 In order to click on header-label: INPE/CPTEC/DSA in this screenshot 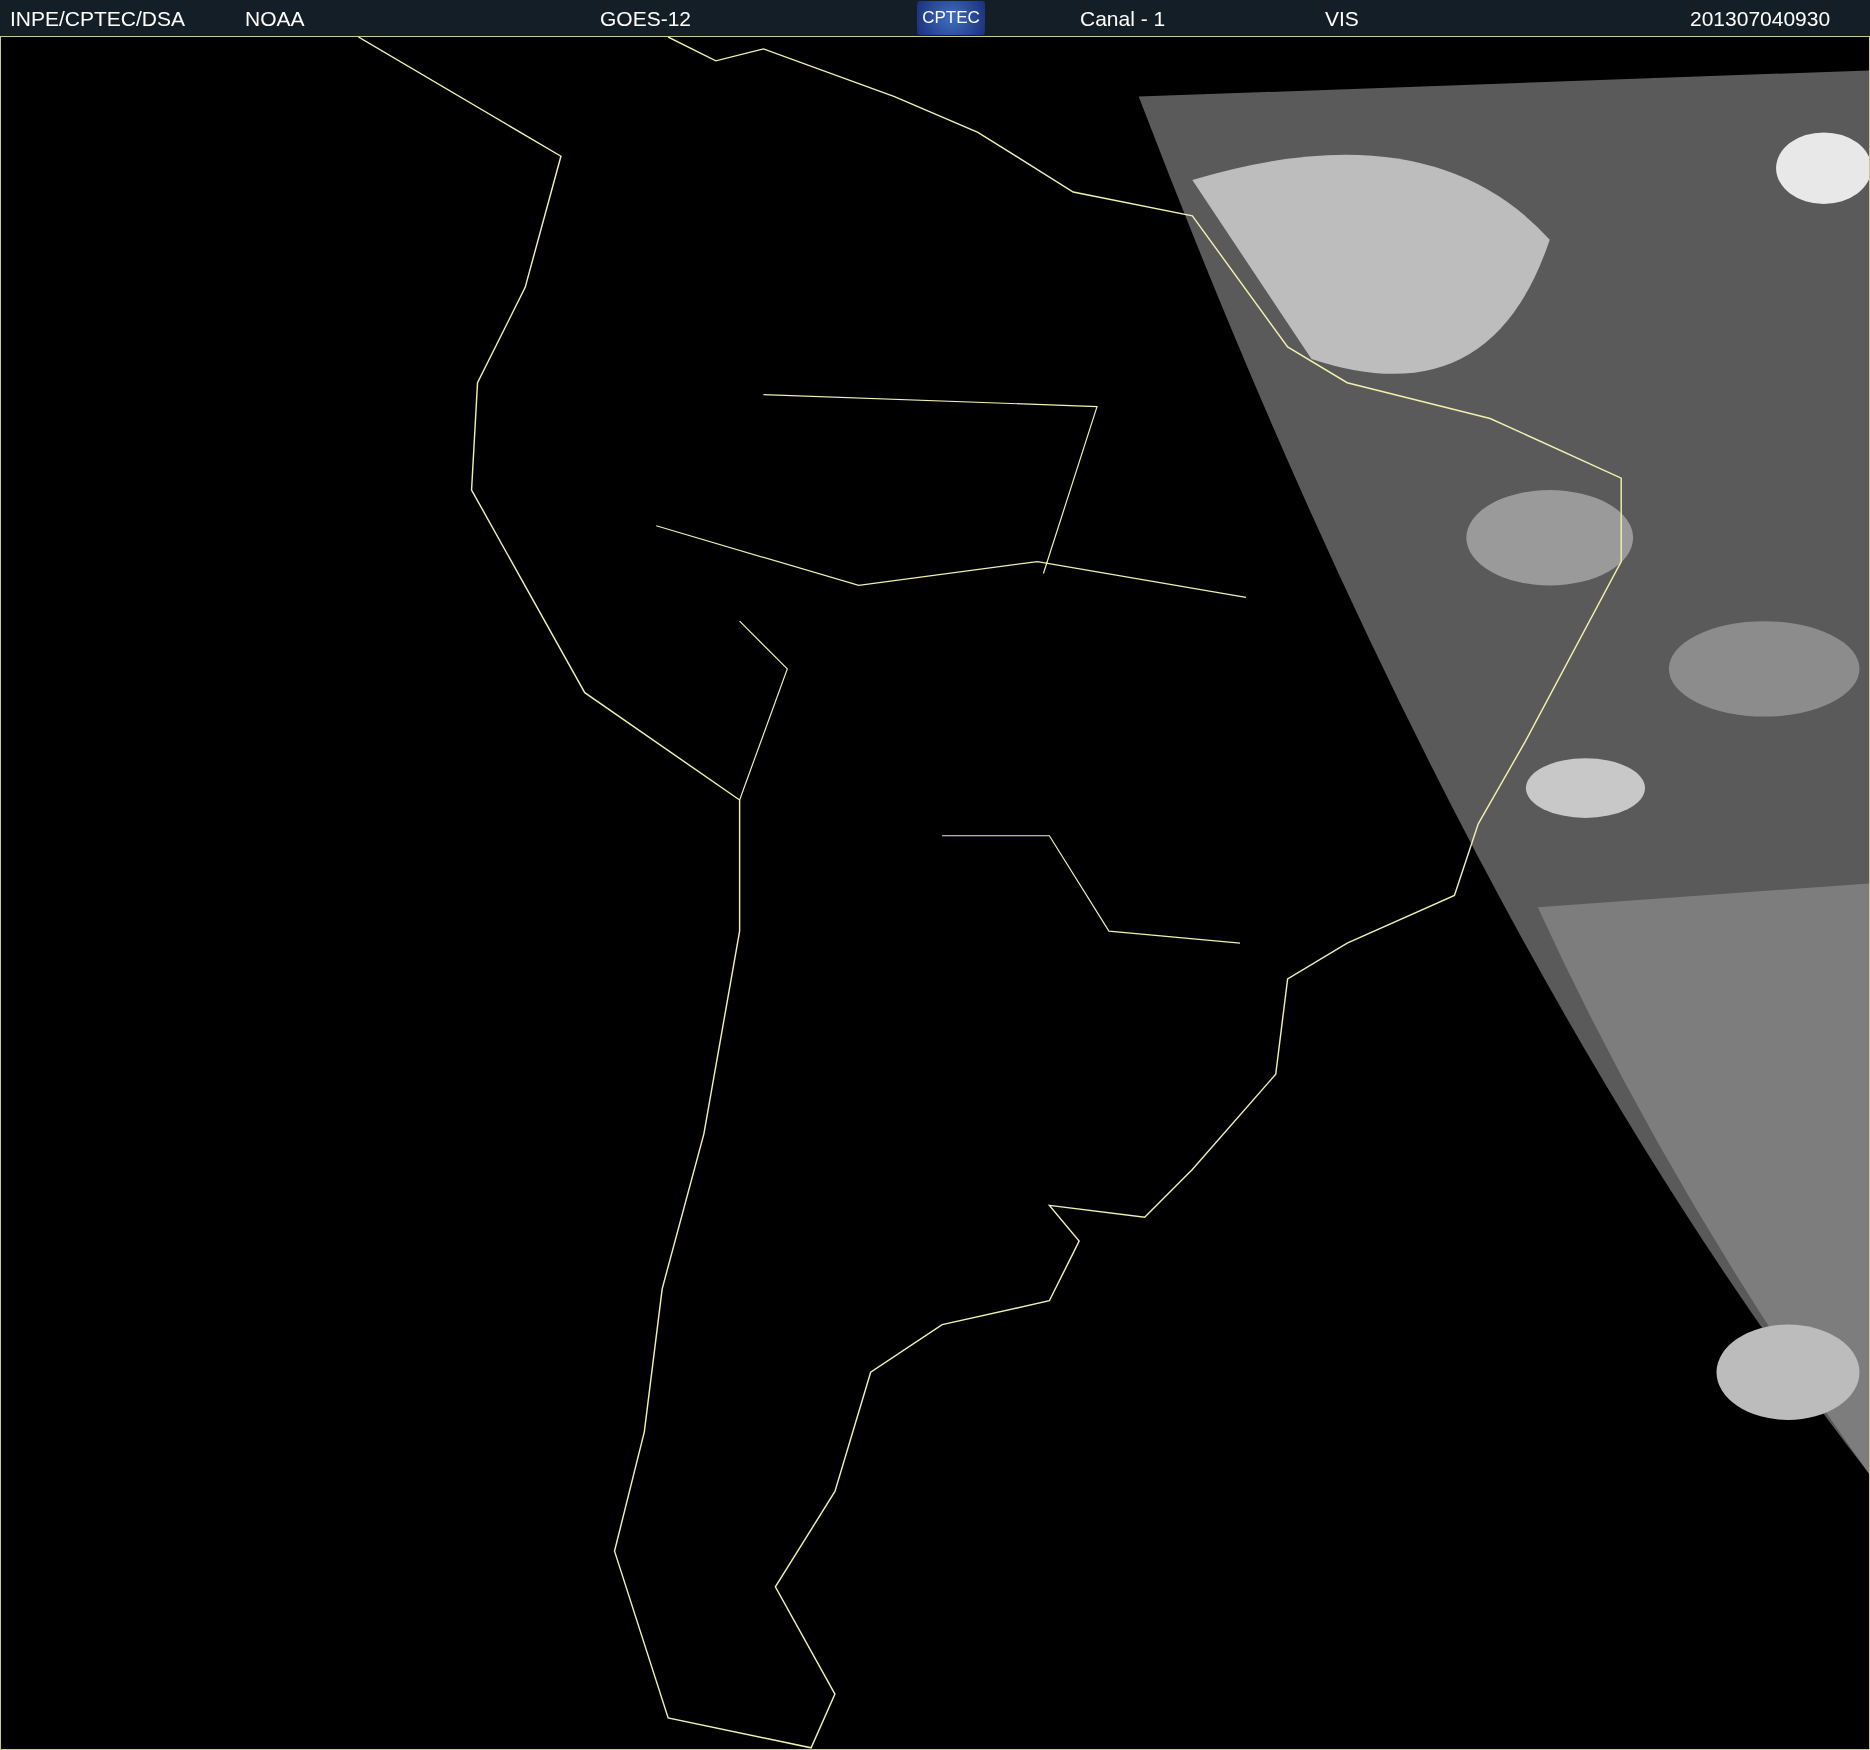, I will do `click(98, 19)`.